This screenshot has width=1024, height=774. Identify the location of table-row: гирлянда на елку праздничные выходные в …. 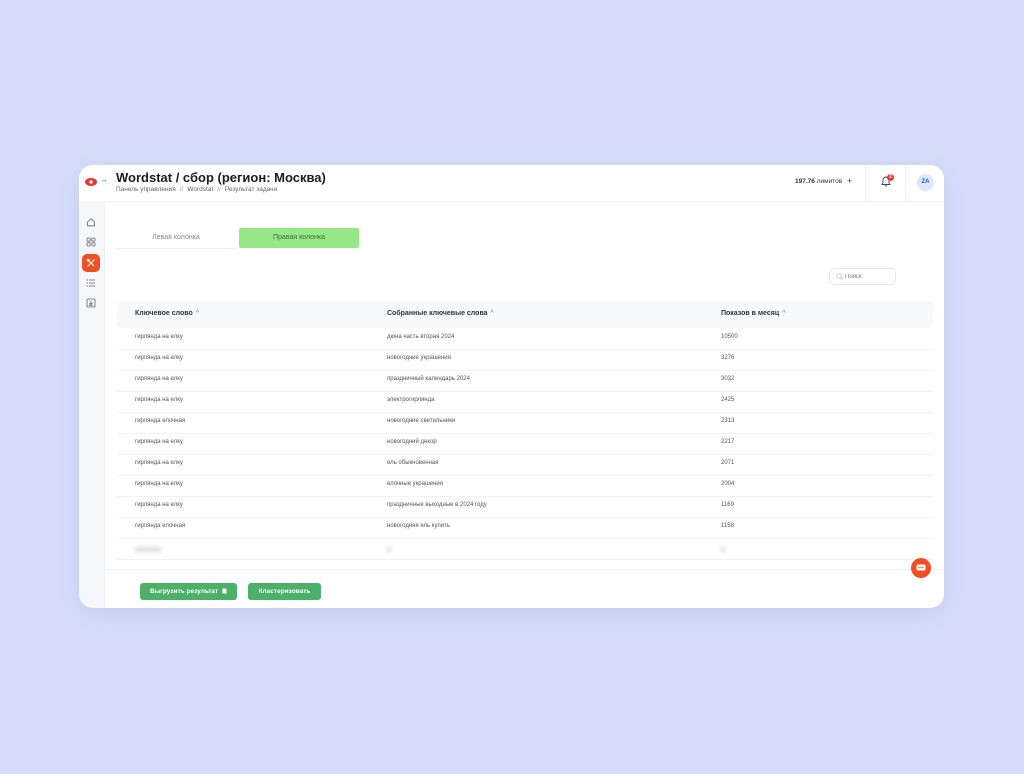
(525, 507).